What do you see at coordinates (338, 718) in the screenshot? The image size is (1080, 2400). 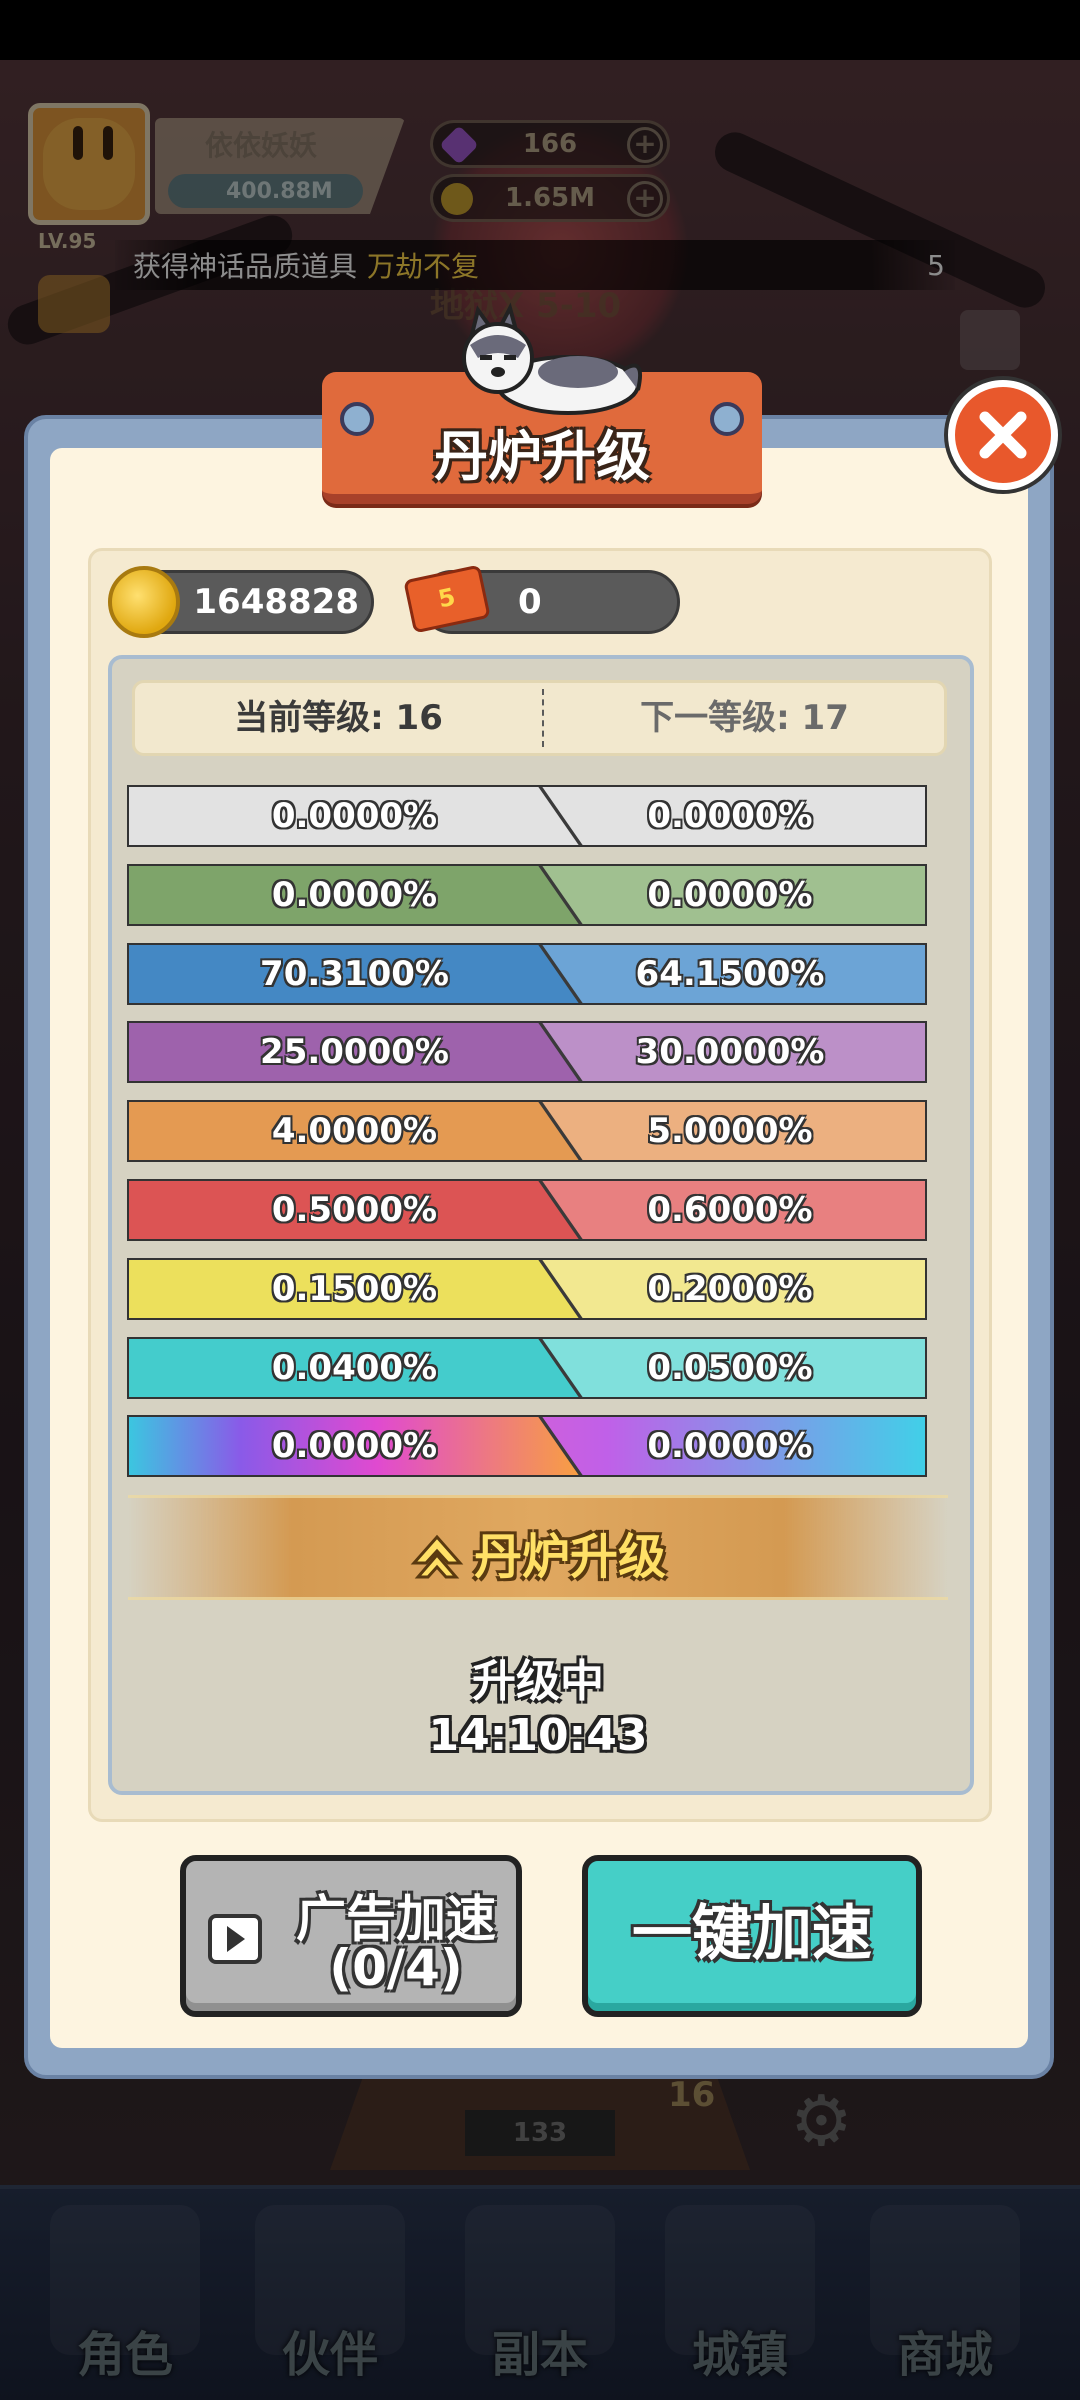 I see `current-level-label: 当前等级: 16` at bounding box center [338, 718].